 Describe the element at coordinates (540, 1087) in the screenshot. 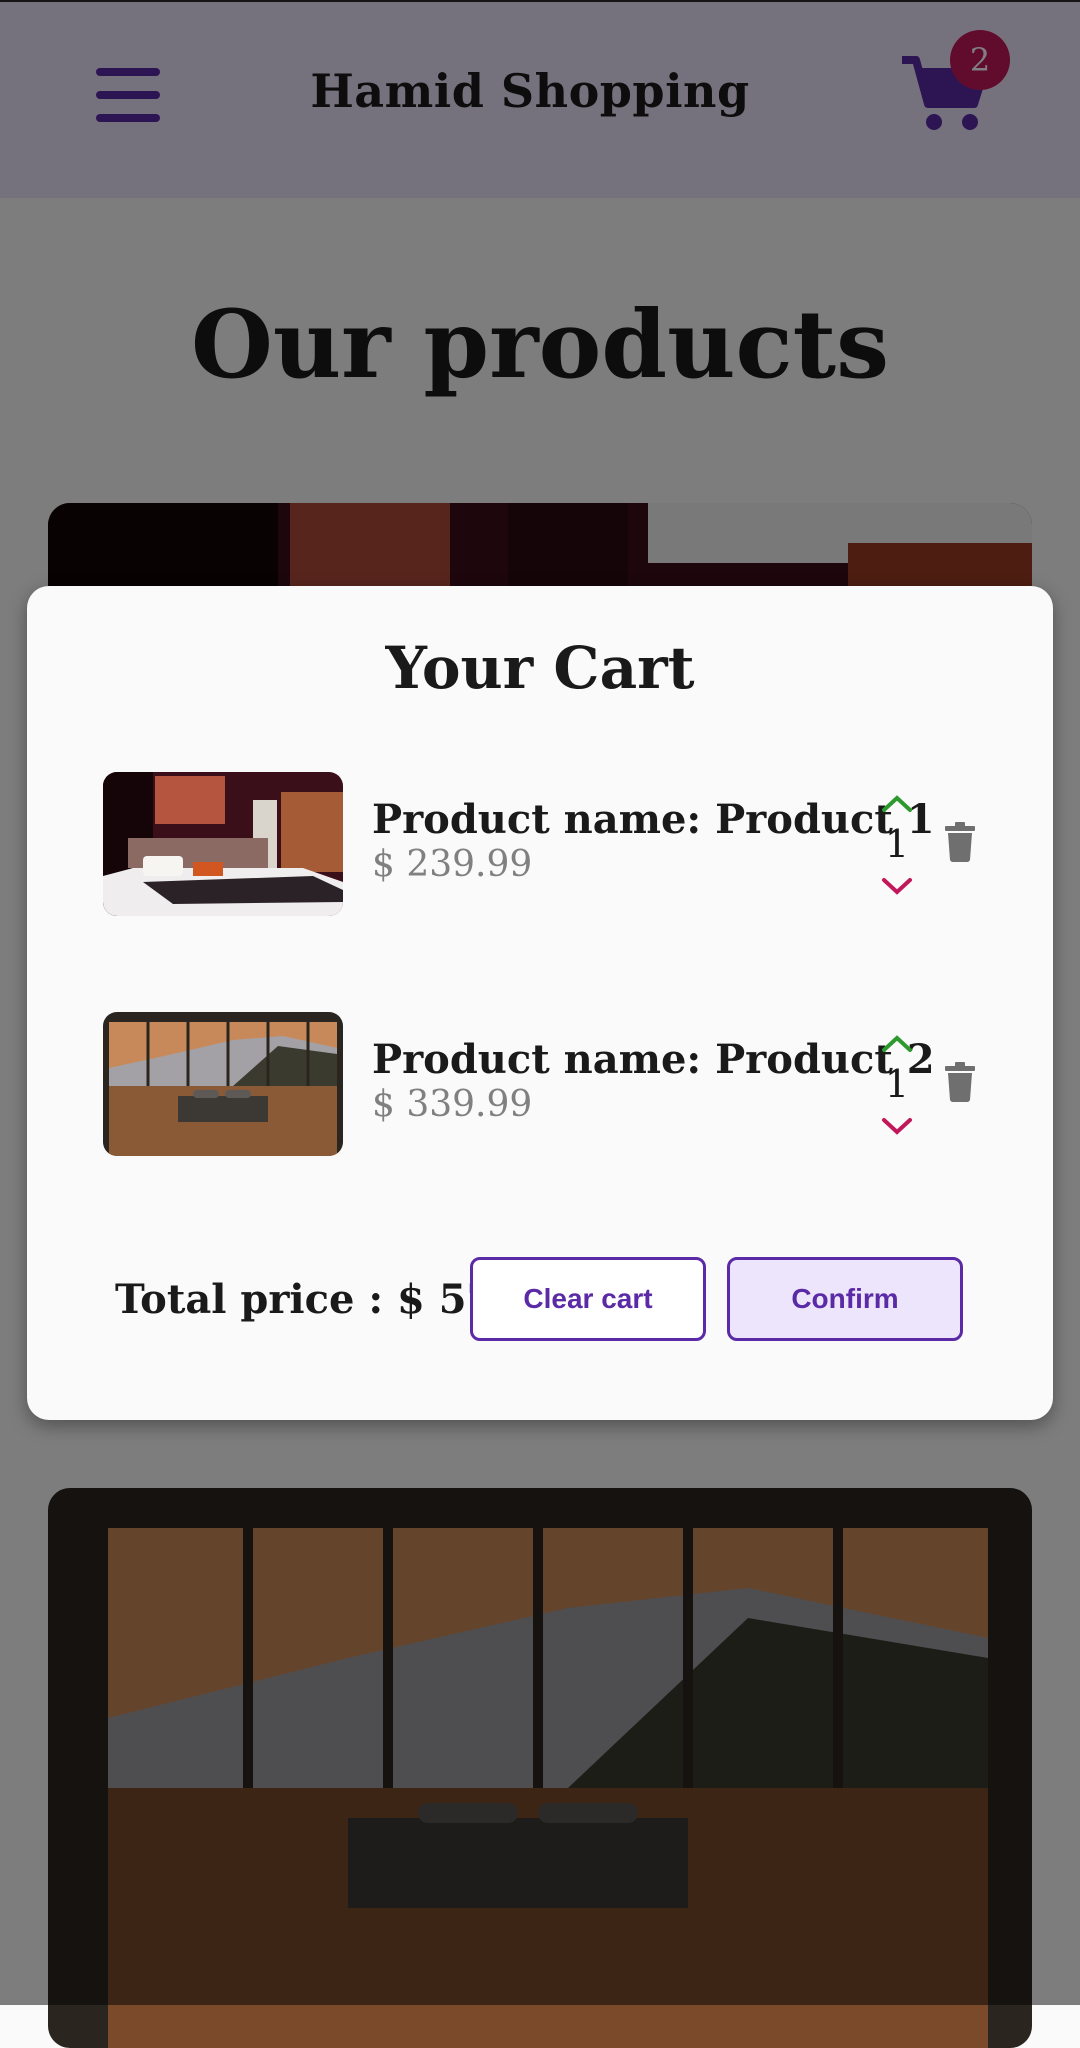

I see `cart-item: Product name: Product 2 $ 339.99 1` at that location.